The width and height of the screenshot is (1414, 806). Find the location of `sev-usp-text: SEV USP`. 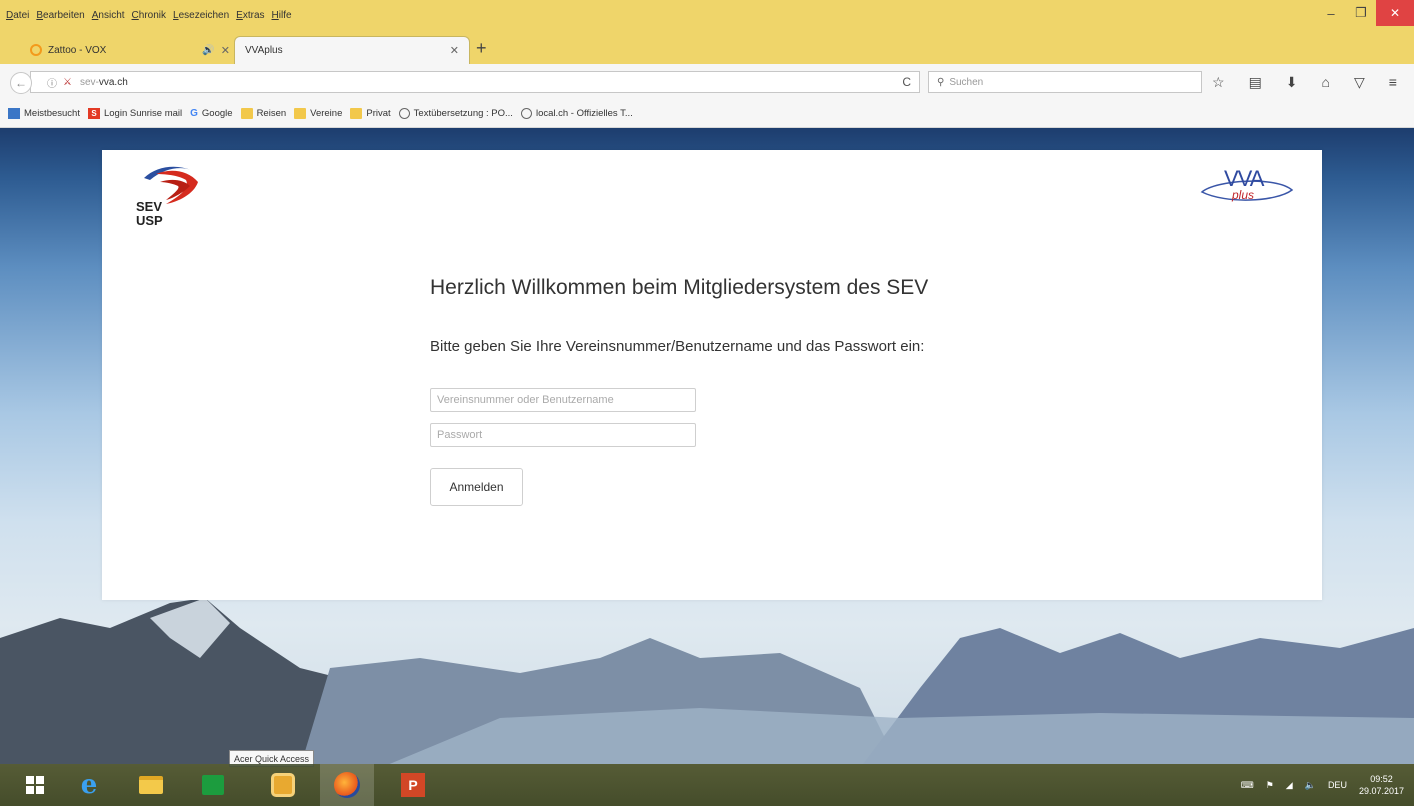

sev-usp-text: SEV USP is located at coordinates (149, 214).